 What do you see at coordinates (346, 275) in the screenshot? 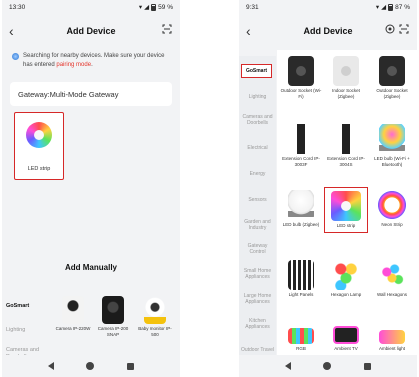
I see `hexagon-lamp-image` at bounding box center [346, 275].